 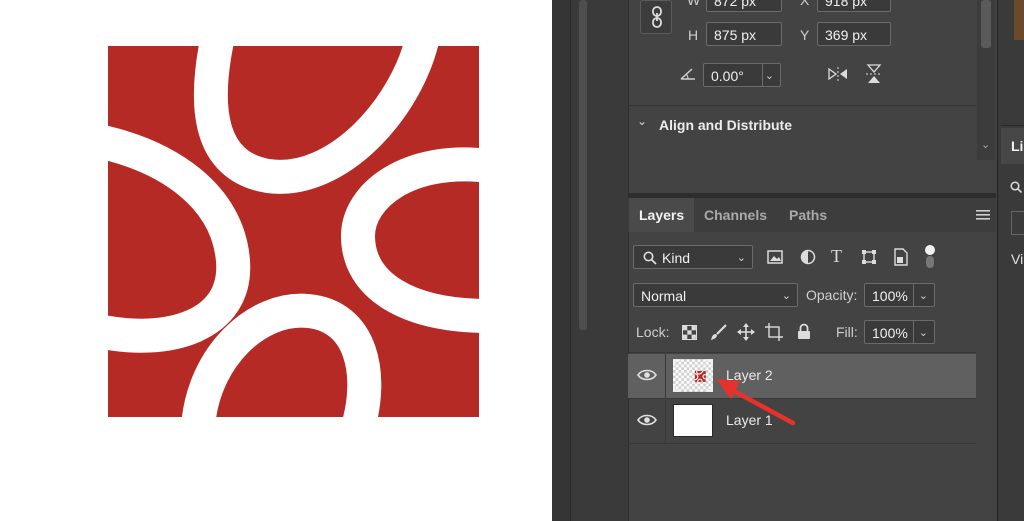 I want to click on image-filter-icon, so click(x=775, y=257).